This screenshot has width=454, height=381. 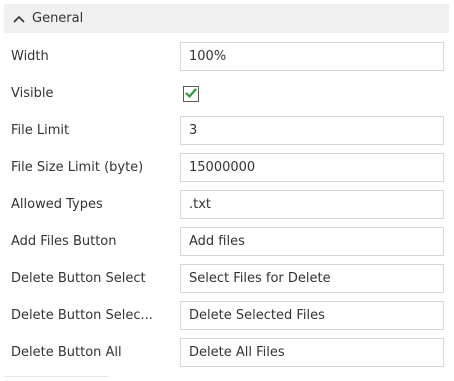 I want to click on property-row-allowed-types: Allowed Types .txt, so click(x=226, y=204).